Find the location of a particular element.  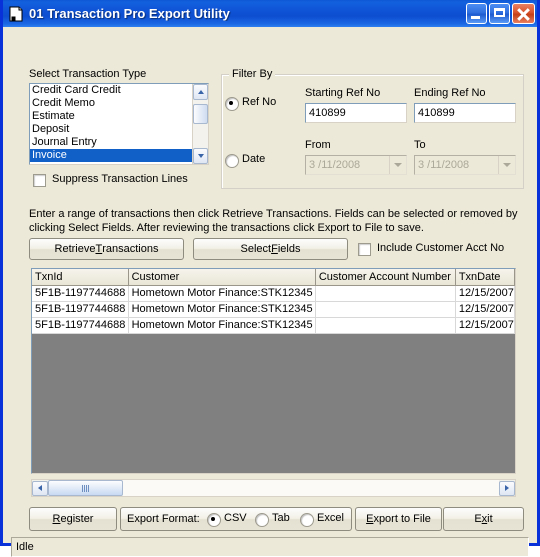

export-to-file-button: Export to File is located at coordinates (398, 519).